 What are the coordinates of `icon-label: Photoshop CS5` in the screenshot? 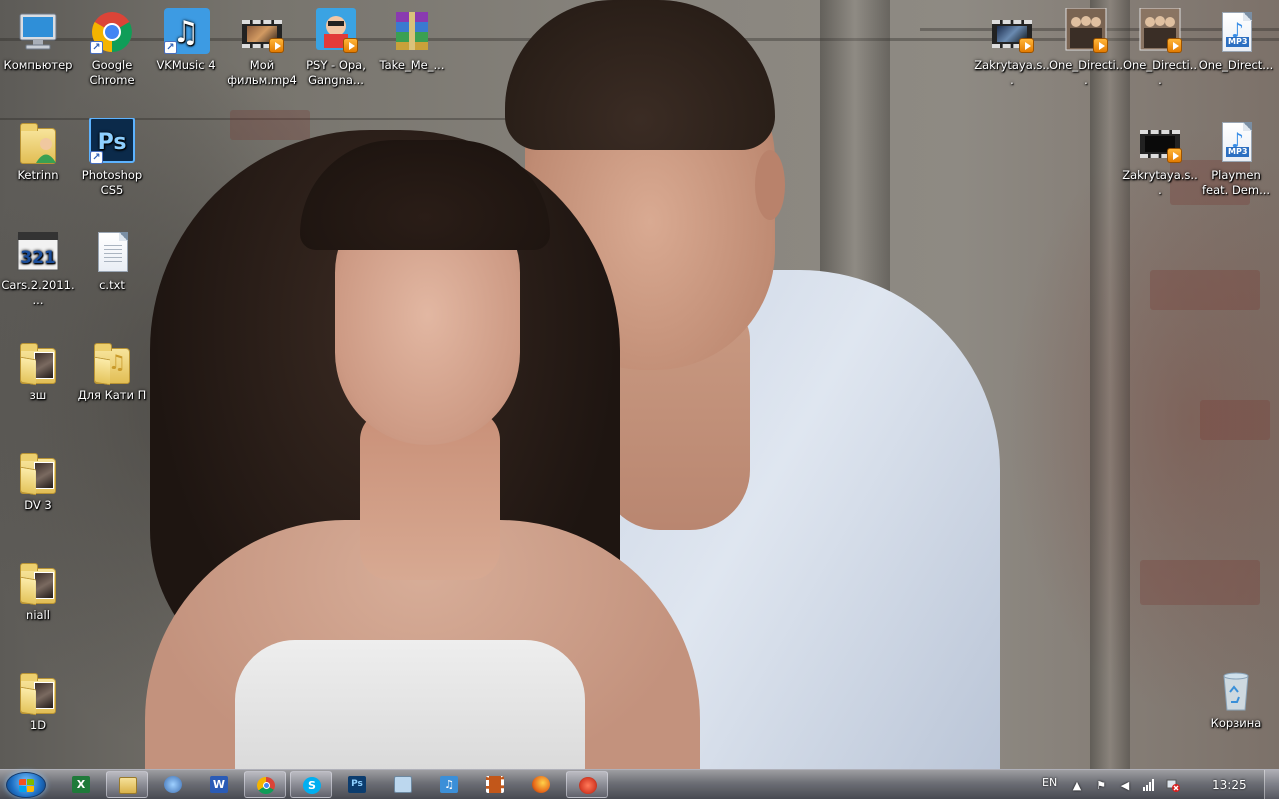 It's located at (112, 182).